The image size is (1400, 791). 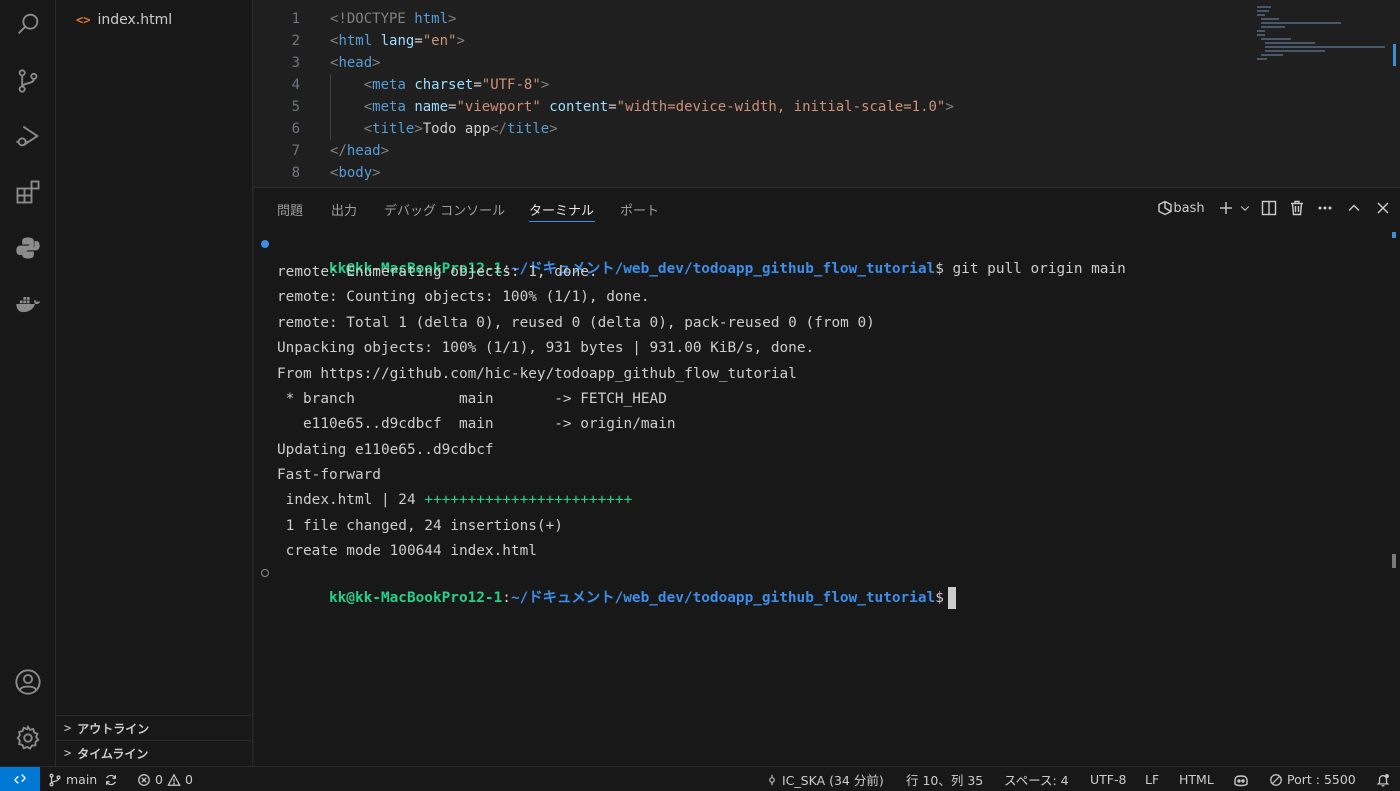 What do you see at coordinates (944, 779) in the screenshot?
I see `cursor-position: 行 10、列 35` at bounding box center [944, 779].